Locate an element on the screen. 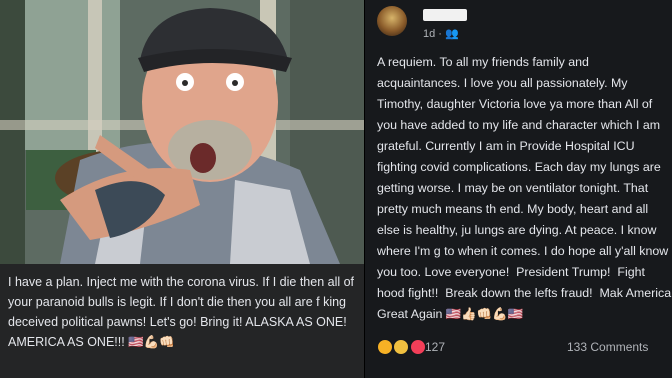 The height and width of the screenshot is (378, 672). post-meta: 1d · 👥 is located at coordinates (441, 34).